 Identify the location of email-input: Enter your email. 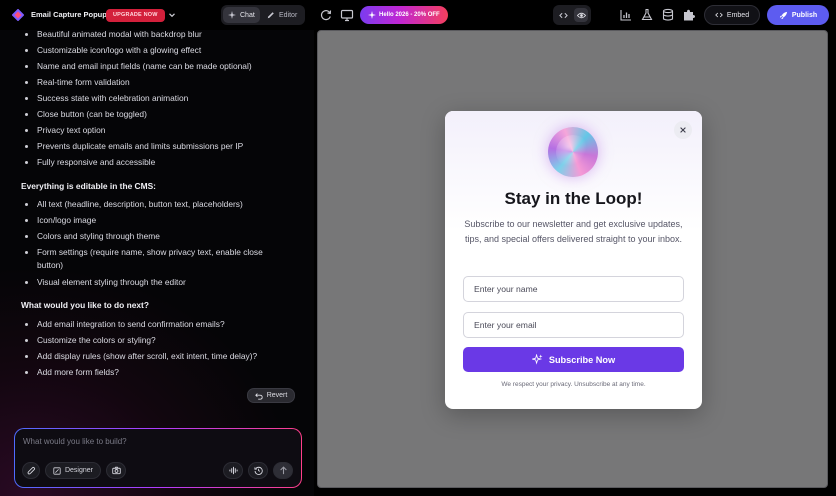
(573, 325).